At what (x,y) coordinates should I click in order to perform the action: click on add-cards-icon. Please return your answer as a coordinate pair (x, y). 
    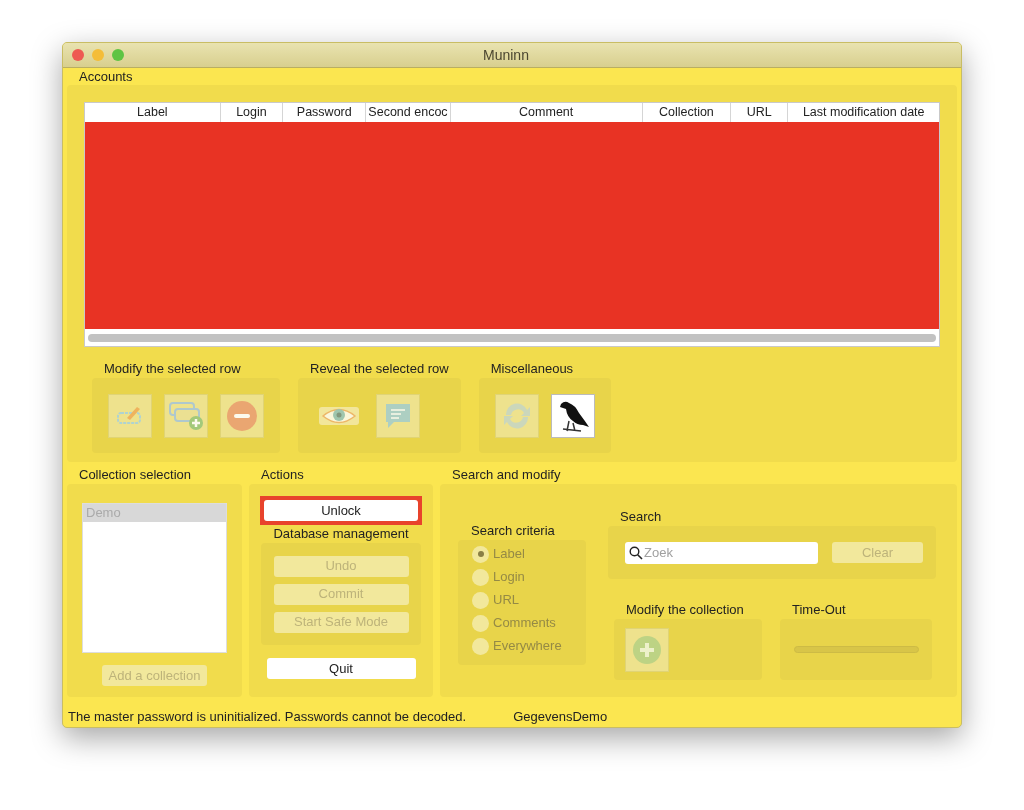
    Looking at the image, I should click on (186, 415).